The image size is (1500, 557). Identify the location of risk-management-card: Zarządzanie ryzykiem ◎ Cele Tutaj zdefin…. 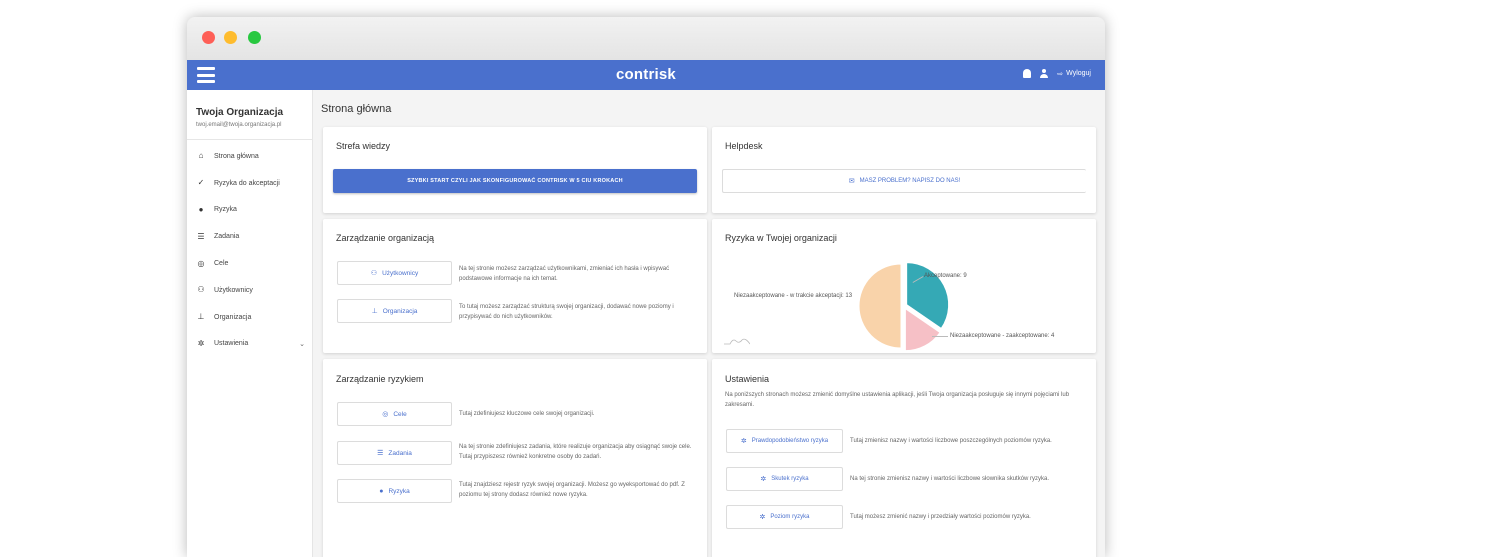
(515, 458).